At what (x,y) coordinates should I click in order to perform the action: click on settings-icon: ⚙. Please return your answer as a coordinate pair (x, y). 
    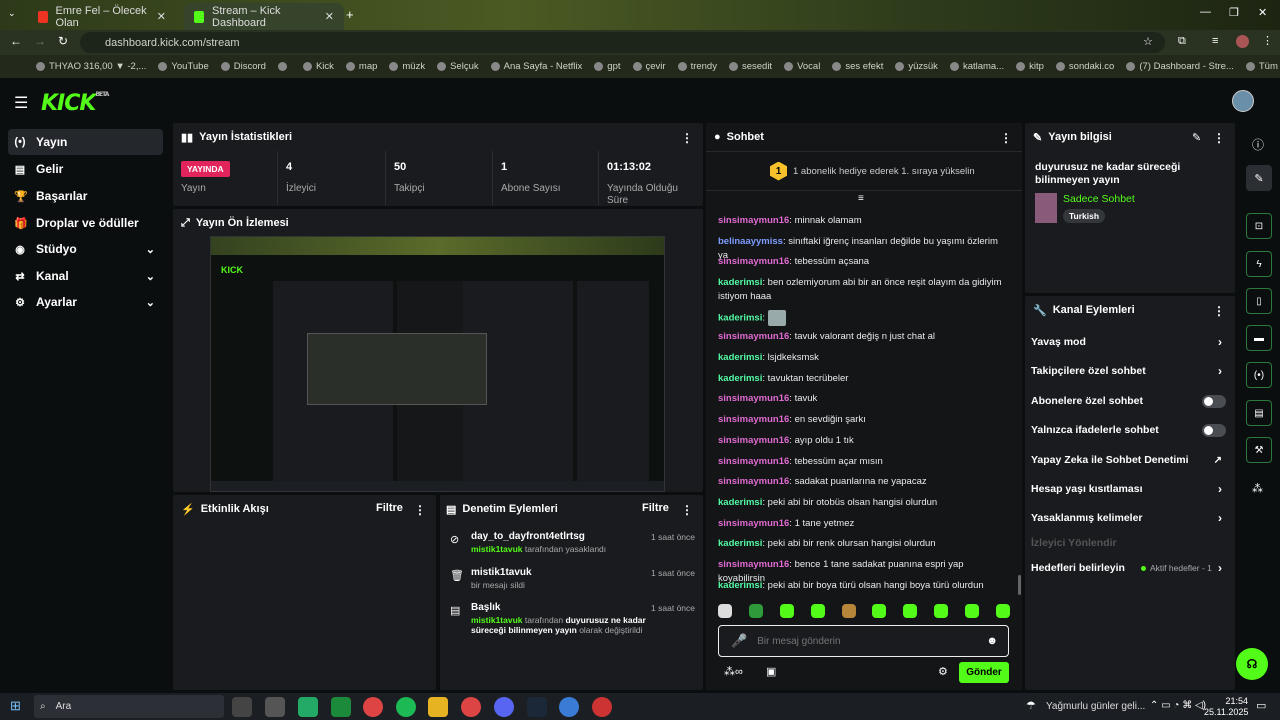
    Looking at the image, I should click on (943, 671).